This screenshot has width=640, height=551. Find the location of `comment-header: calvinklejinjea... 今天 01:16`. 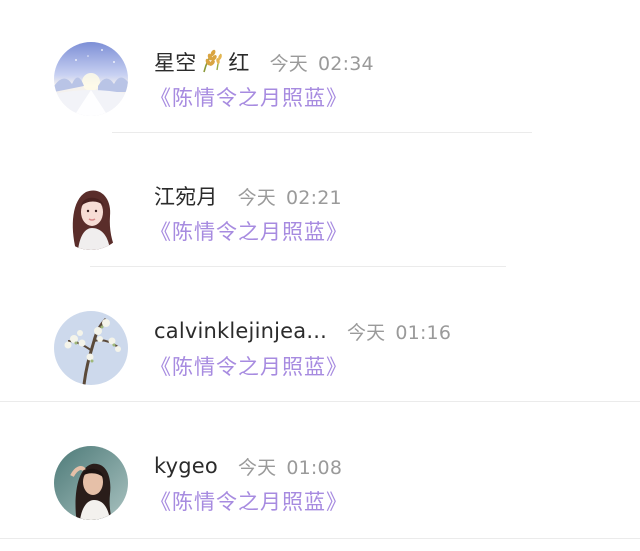

comment-header: calvinklejinjea... 今天 01:16 is located at coordinates (302, 331).